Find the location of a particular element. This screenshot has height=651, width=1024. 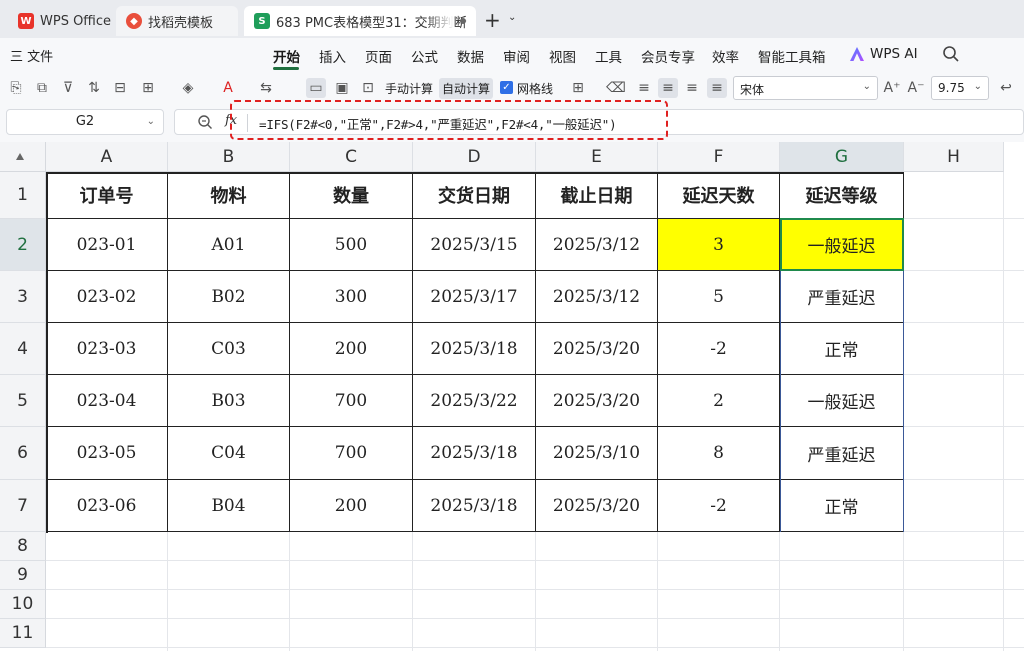

menu-home: 开始 is located at coordinates (286, 56).